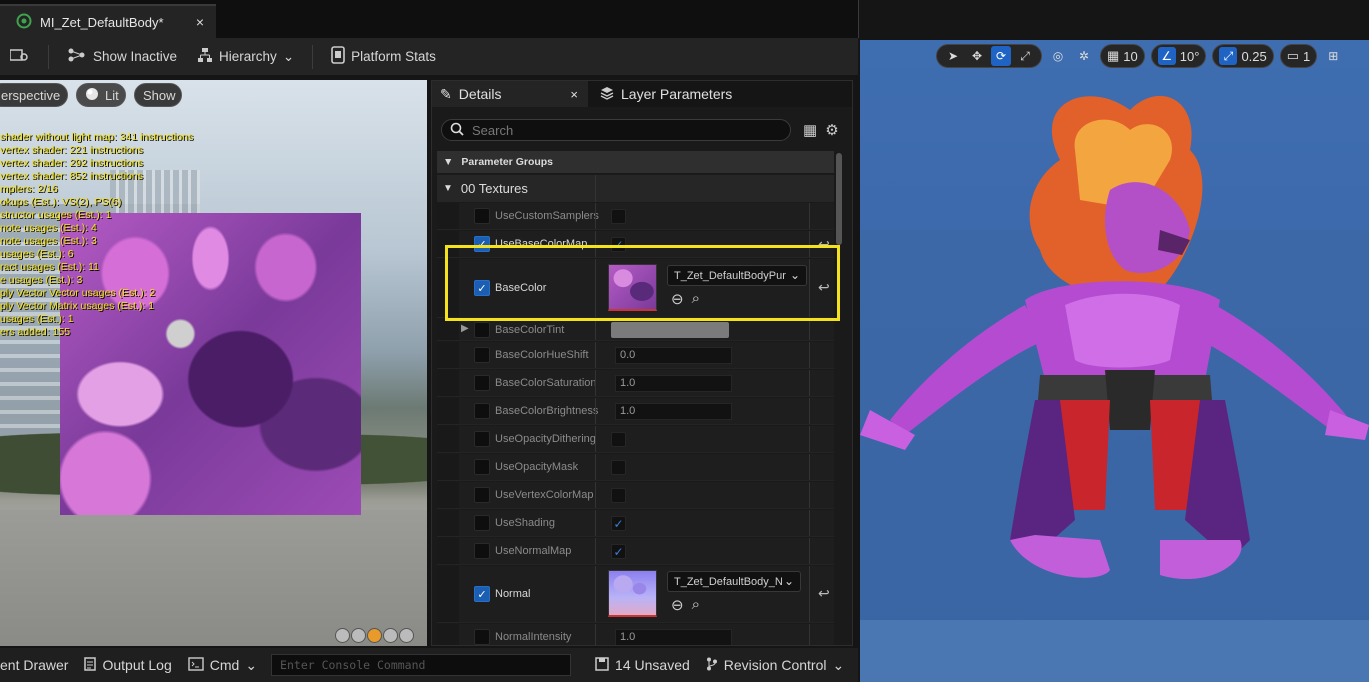 Image resolution: width=1369 pixels, height=682 pixels. I want to click on perspective-button: erspective, so click(34, 95).